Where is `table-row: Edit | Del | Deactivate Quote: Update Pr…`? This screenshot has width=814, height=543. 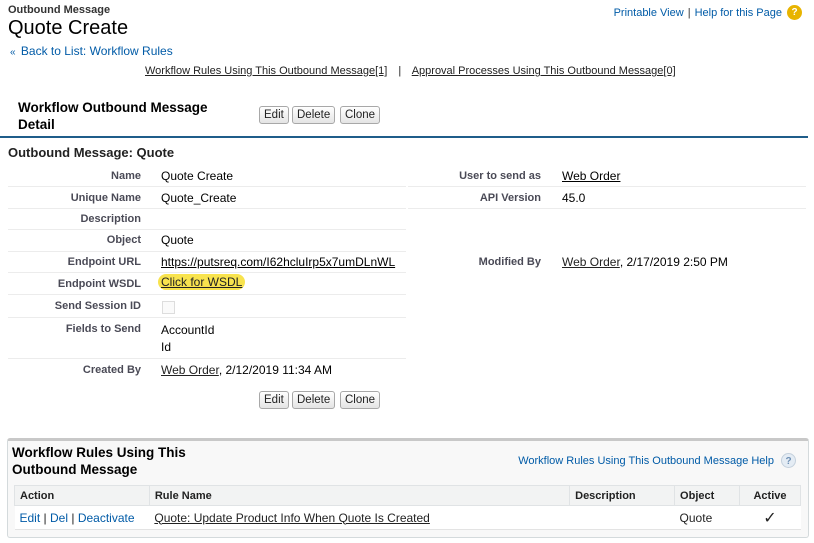
table-row: Edit | Del | Deactivate Quote: Update Pr… is located at coordinates (407, 517).